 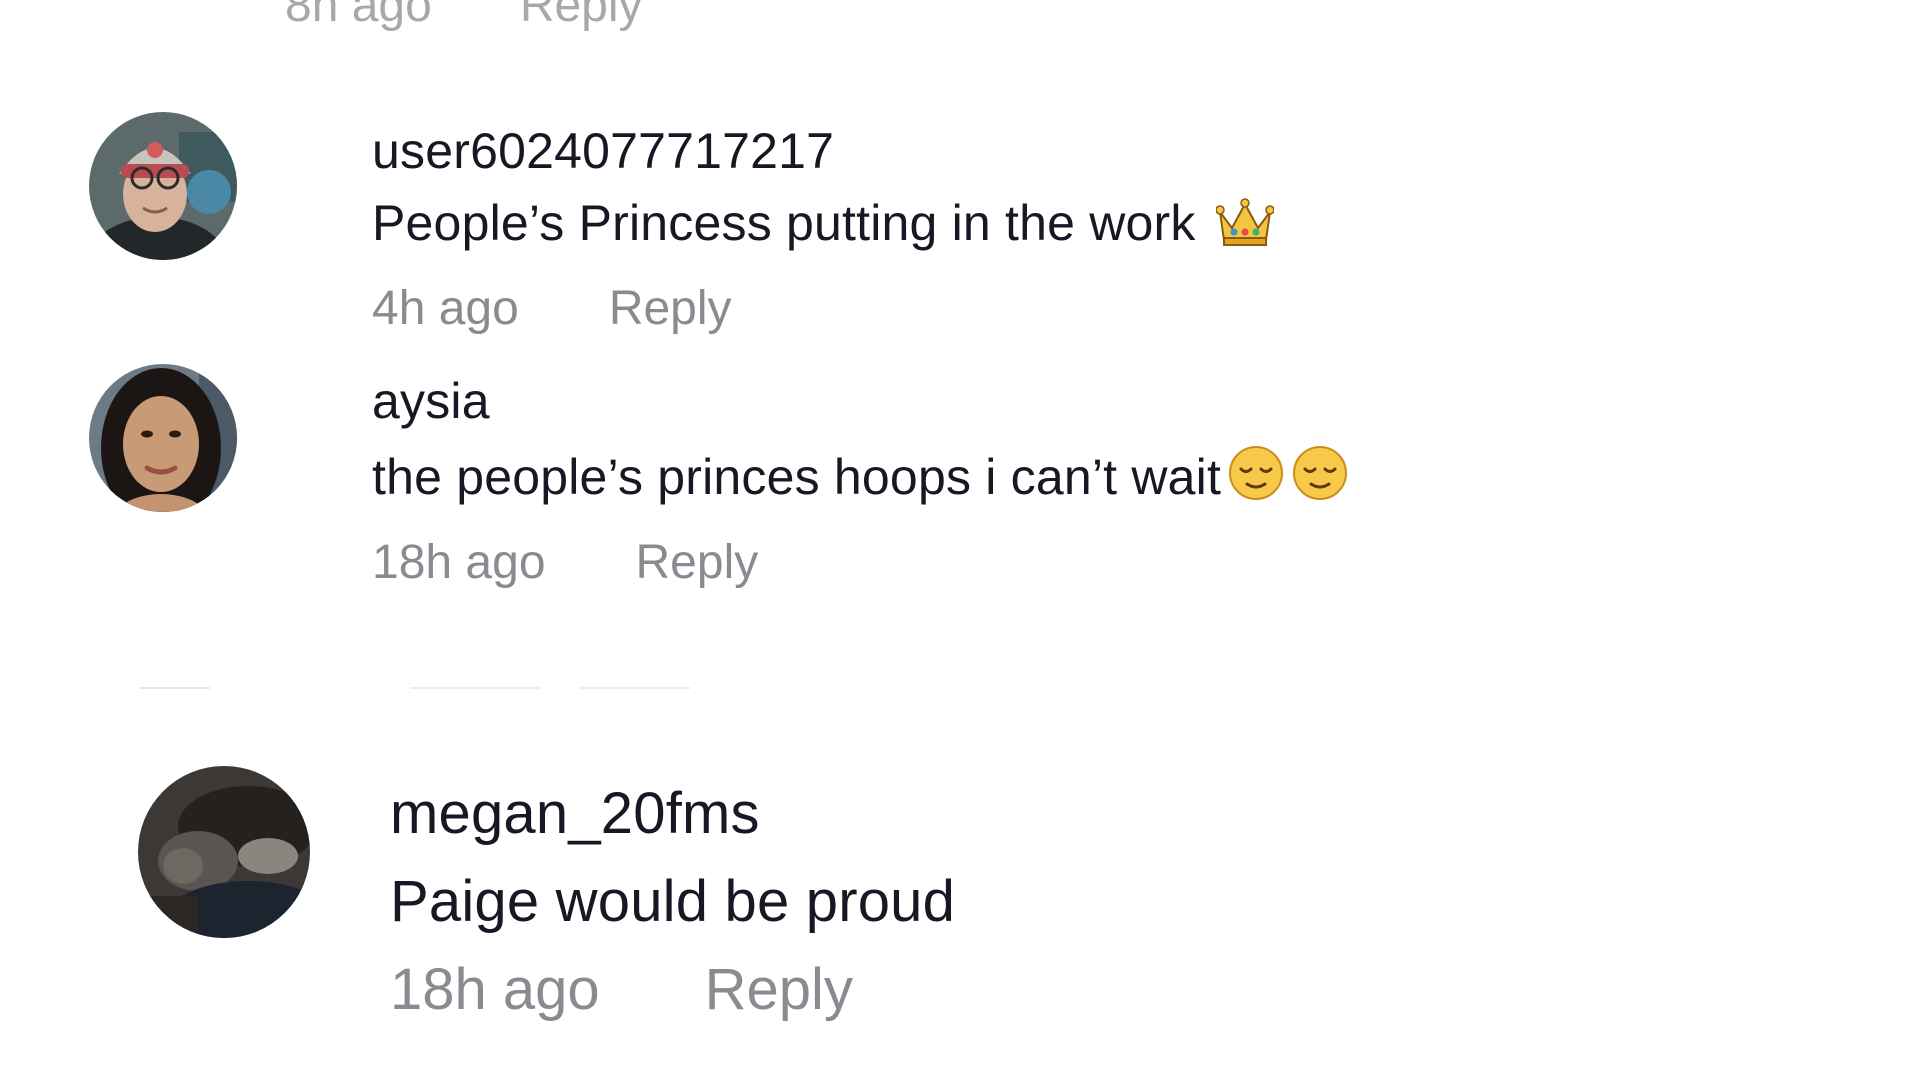 What do you see at coordinates (823, 309) in the screenshot?
I see `comment-meta: 4h ago Reply` at bounding box center [823, 309].